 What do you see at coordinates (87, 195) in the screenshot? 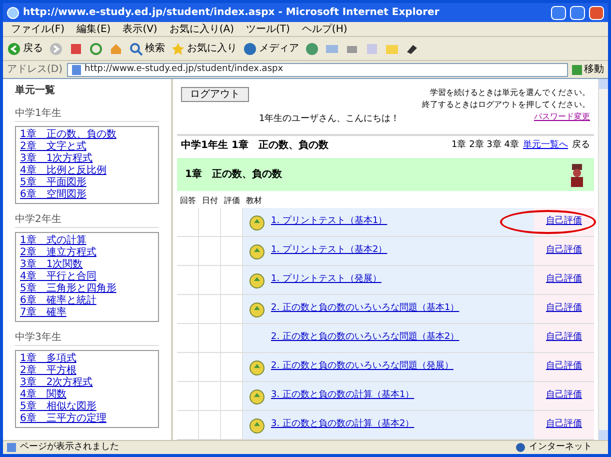
I see `chapter-link: 6章 空間図形` at bounding box center [87, 195].